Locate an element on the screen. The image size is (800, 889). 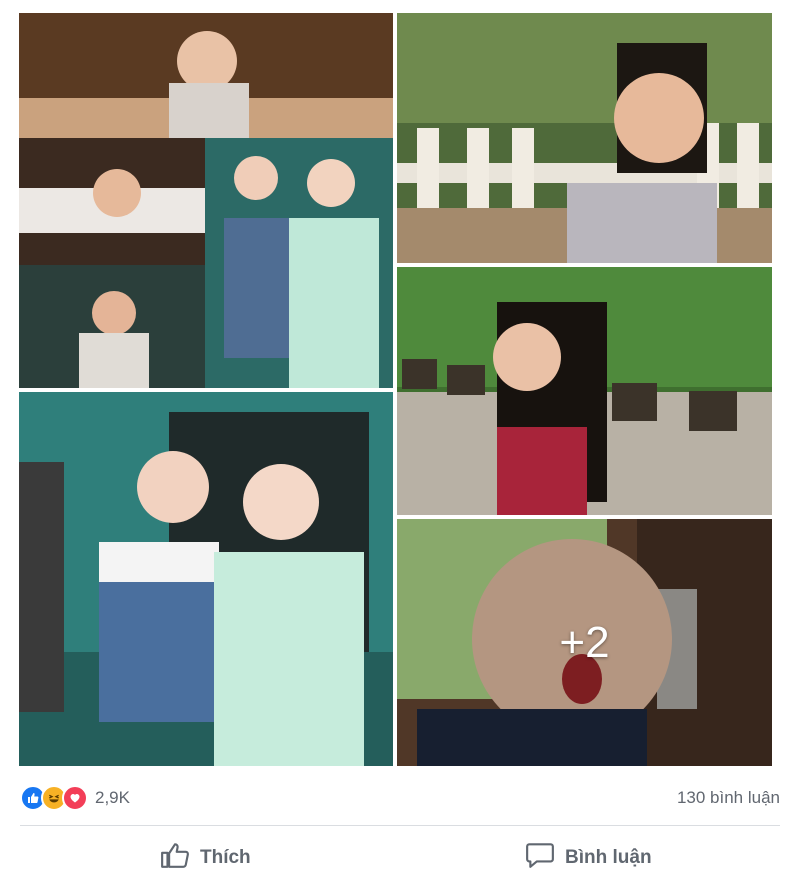
reactions-summary: 2,9K is located at coordinates (75, 798).